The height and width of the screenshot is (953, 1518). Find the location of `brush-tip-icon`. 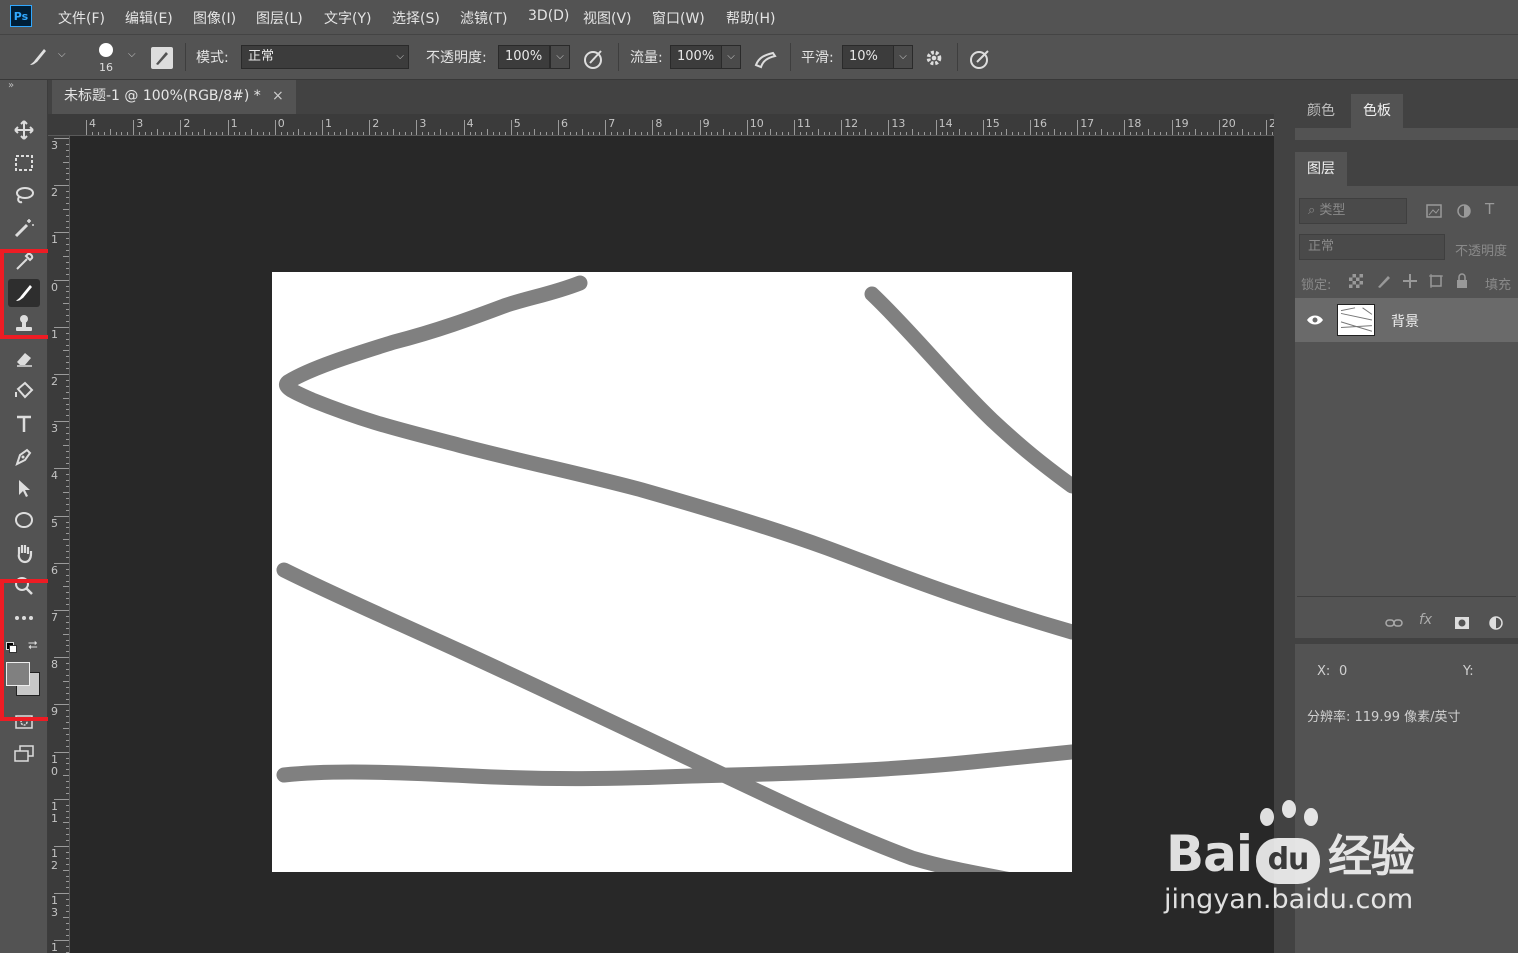

brush-tip-icon is located at coordinates (106, 50).